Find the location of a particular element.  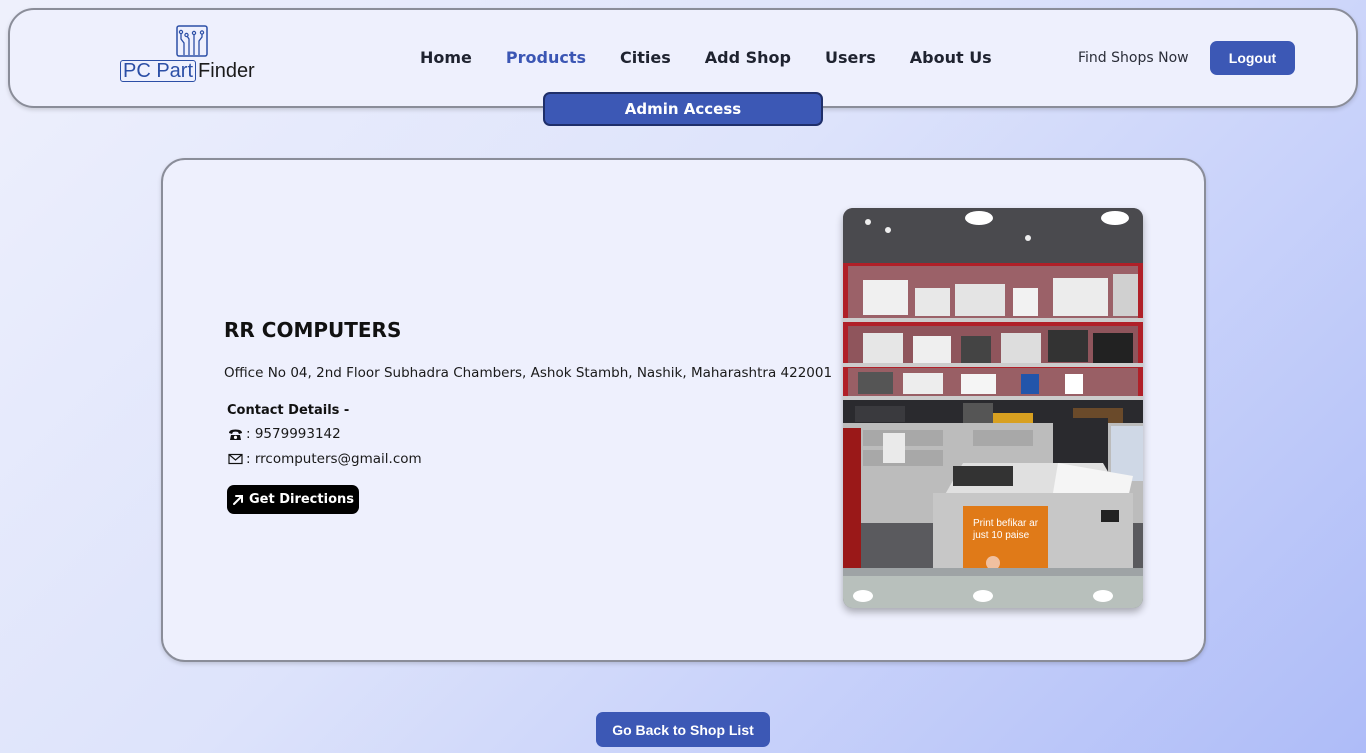

email-address: : rrcomputers@gmail.com is located at coordinates (334, 459).